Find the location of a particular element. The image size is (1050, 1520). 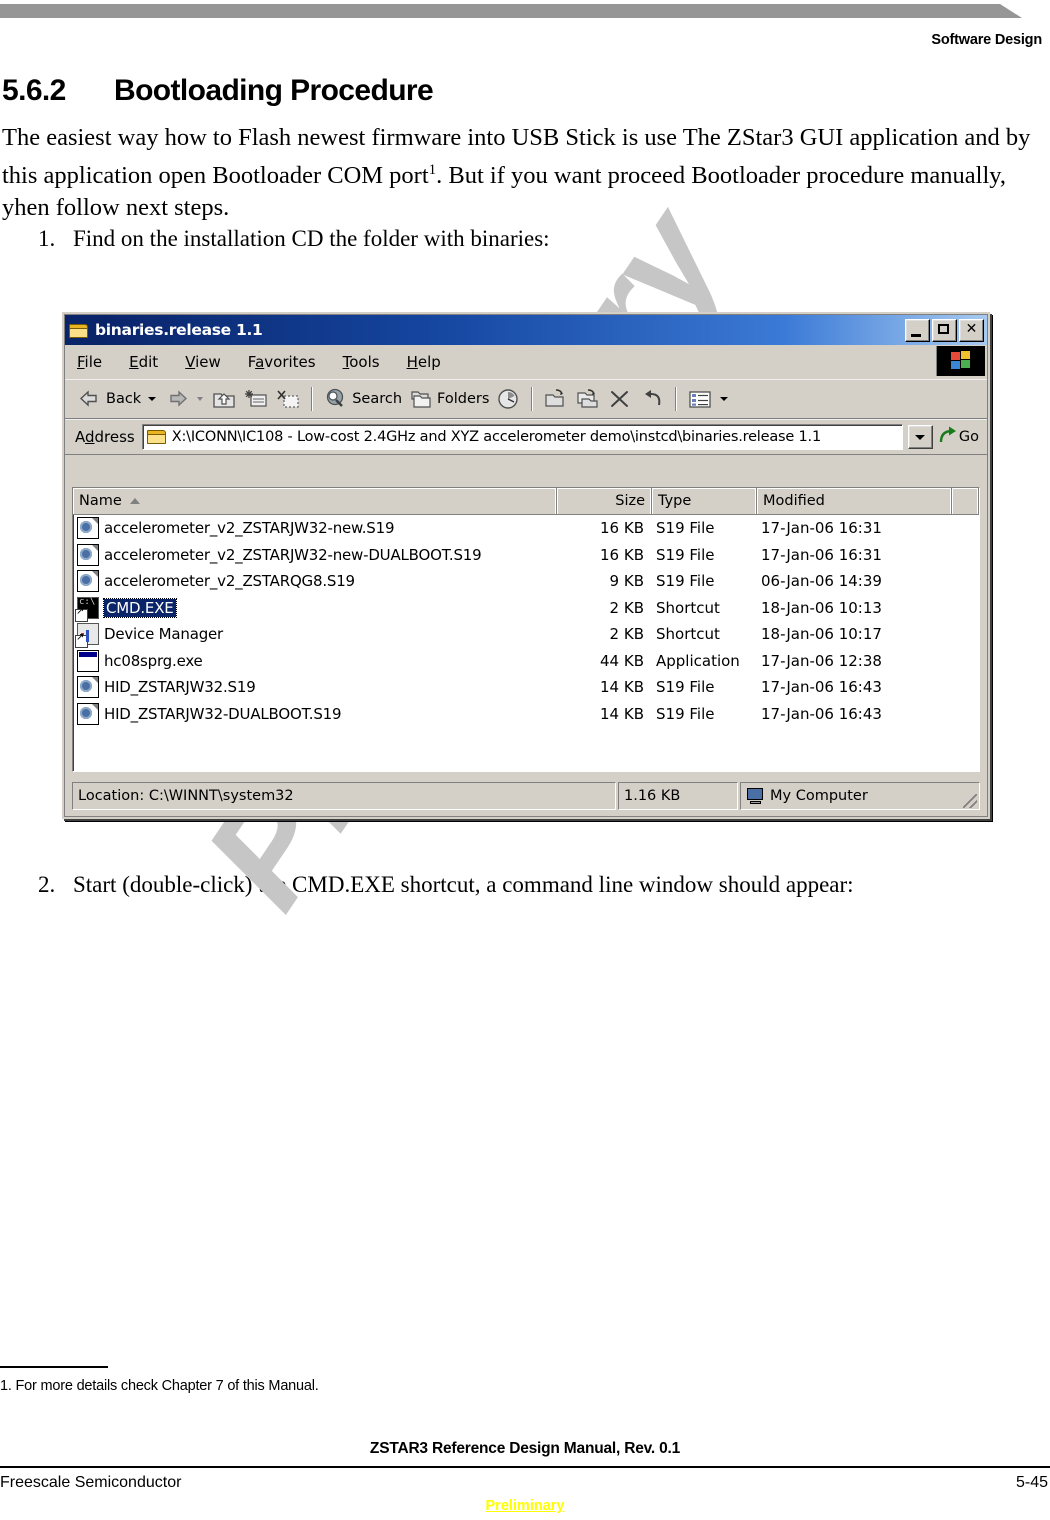

column-header-modified: Modified is located at coordinates (854, 501).